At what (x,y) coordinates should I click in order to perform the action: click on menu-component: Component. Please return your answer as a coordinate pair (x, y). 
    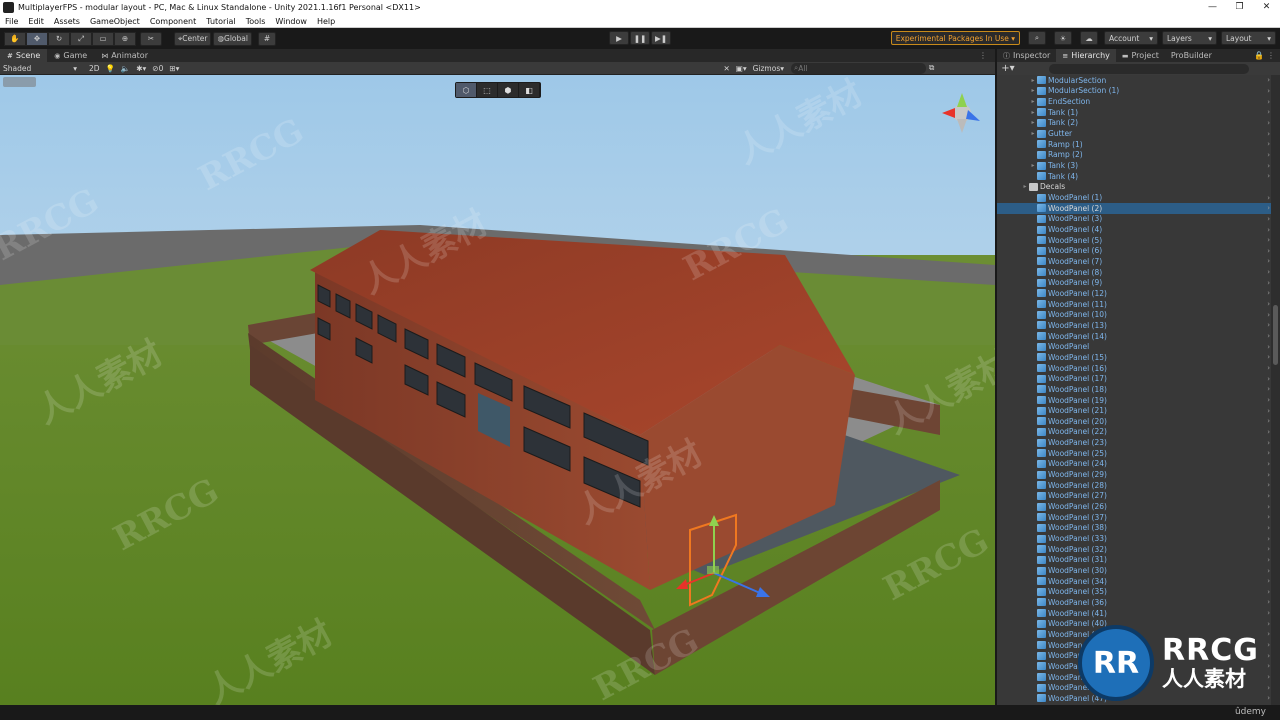
    Looking at the image, I should click on (173, 21).